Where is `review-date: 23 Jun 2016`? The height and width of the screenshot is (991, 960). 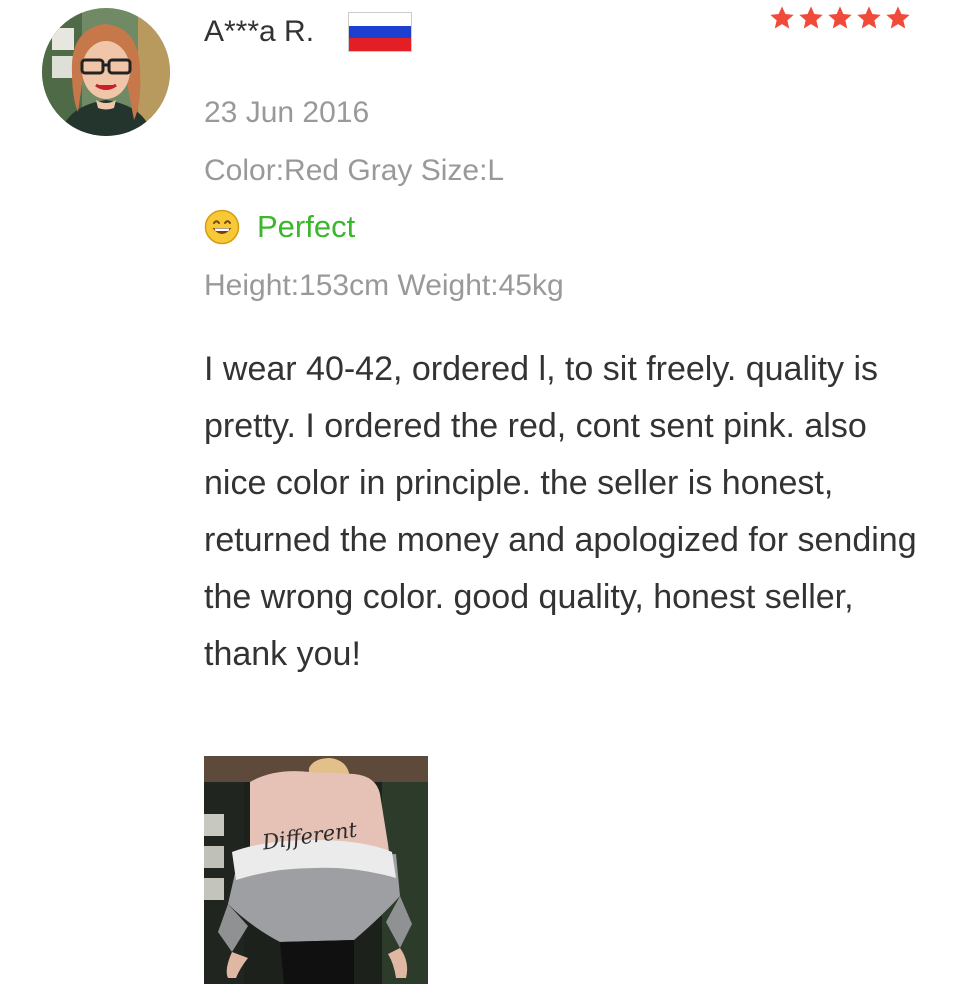
review-date: 23 Jun 2016 is located at coordinates (287, 112).